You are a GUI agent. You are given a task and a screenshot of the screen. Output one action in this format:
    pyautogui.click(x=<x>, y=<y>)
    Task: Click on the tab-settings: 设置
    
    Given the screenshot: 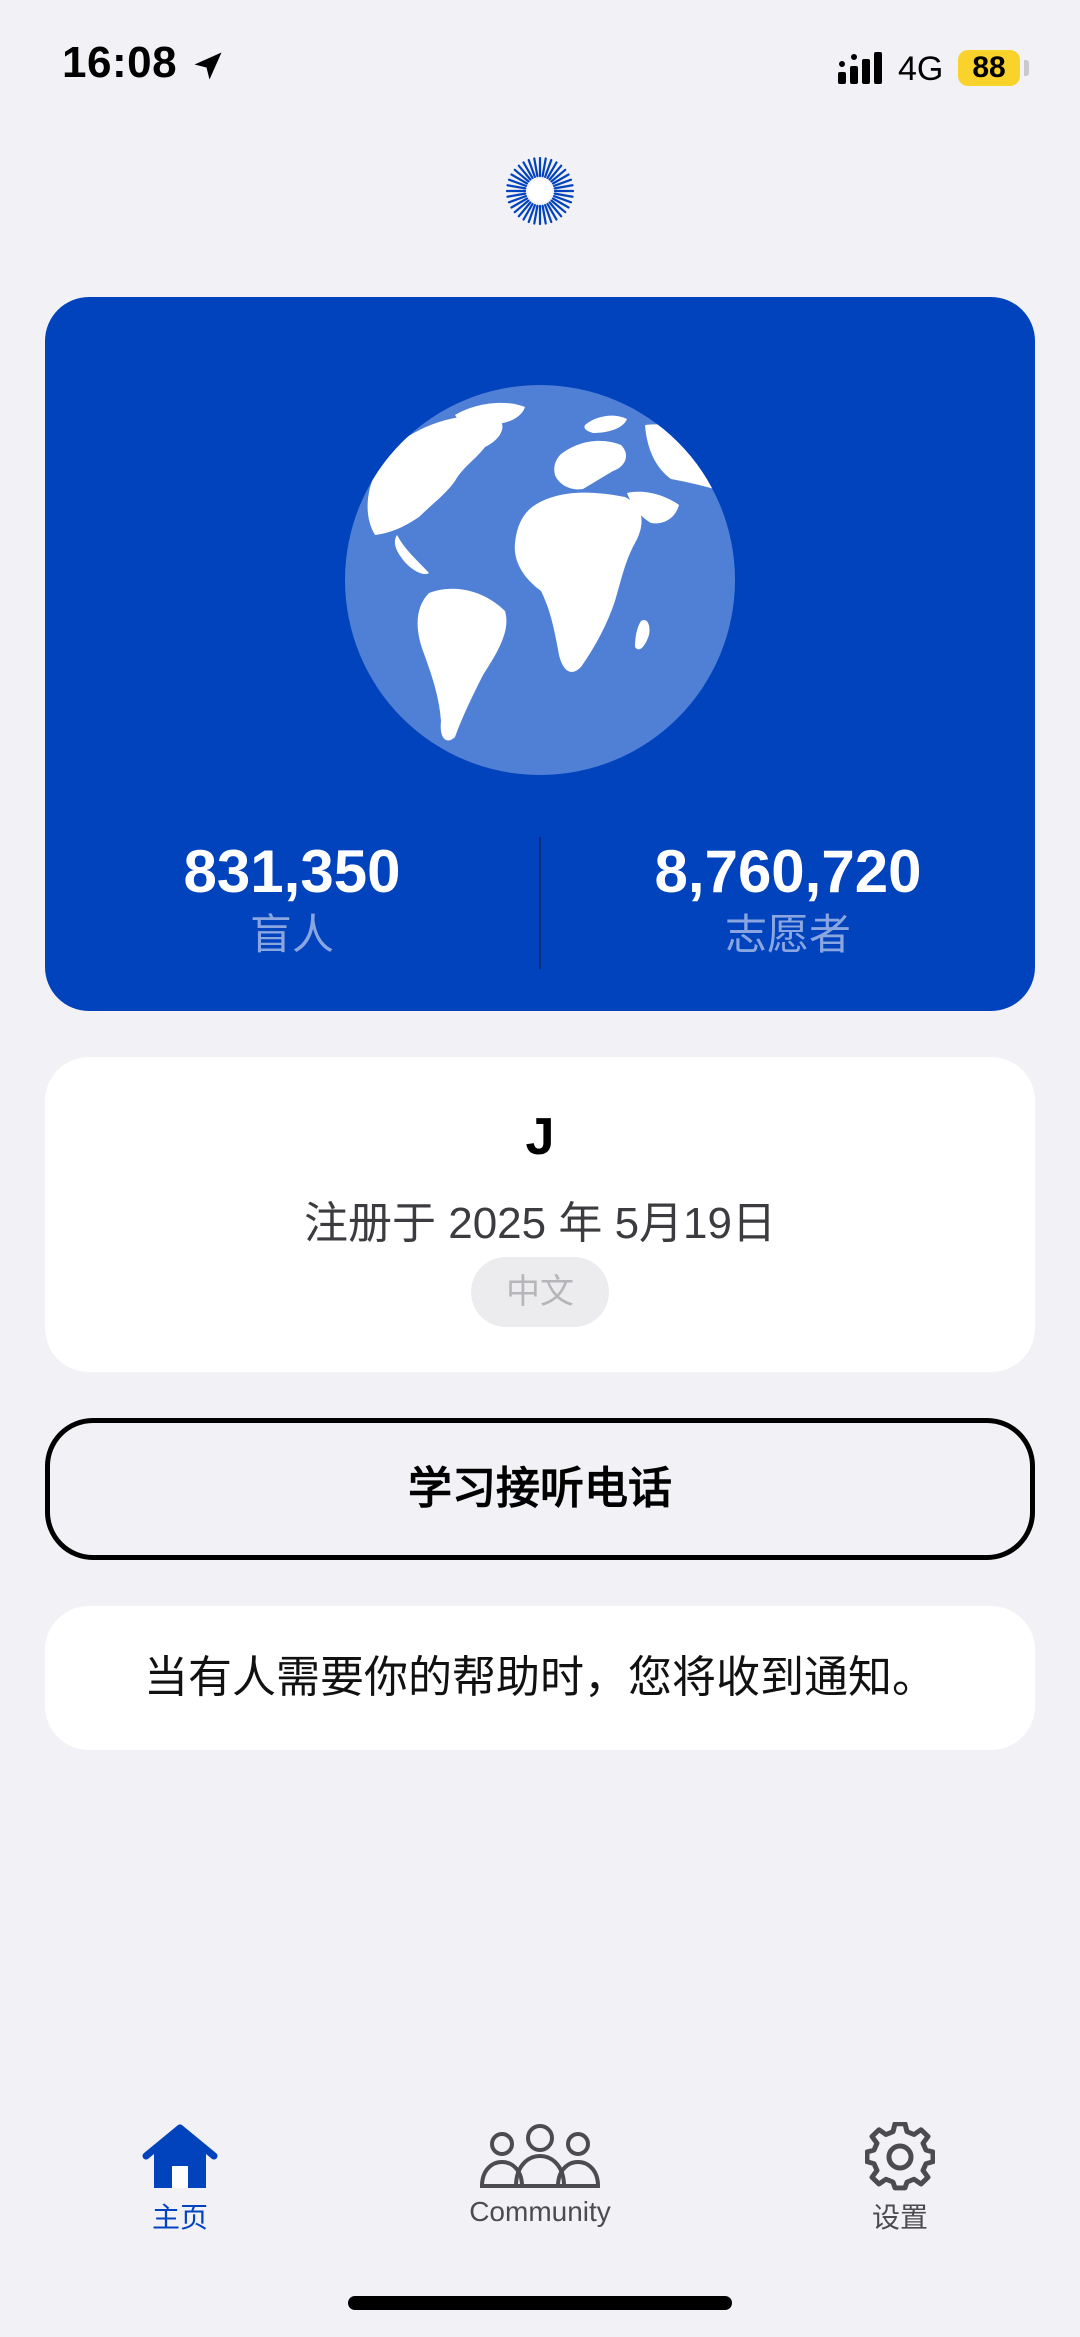 What is the action you would take?
    pyautogui.click(x=900, y=2175)
    